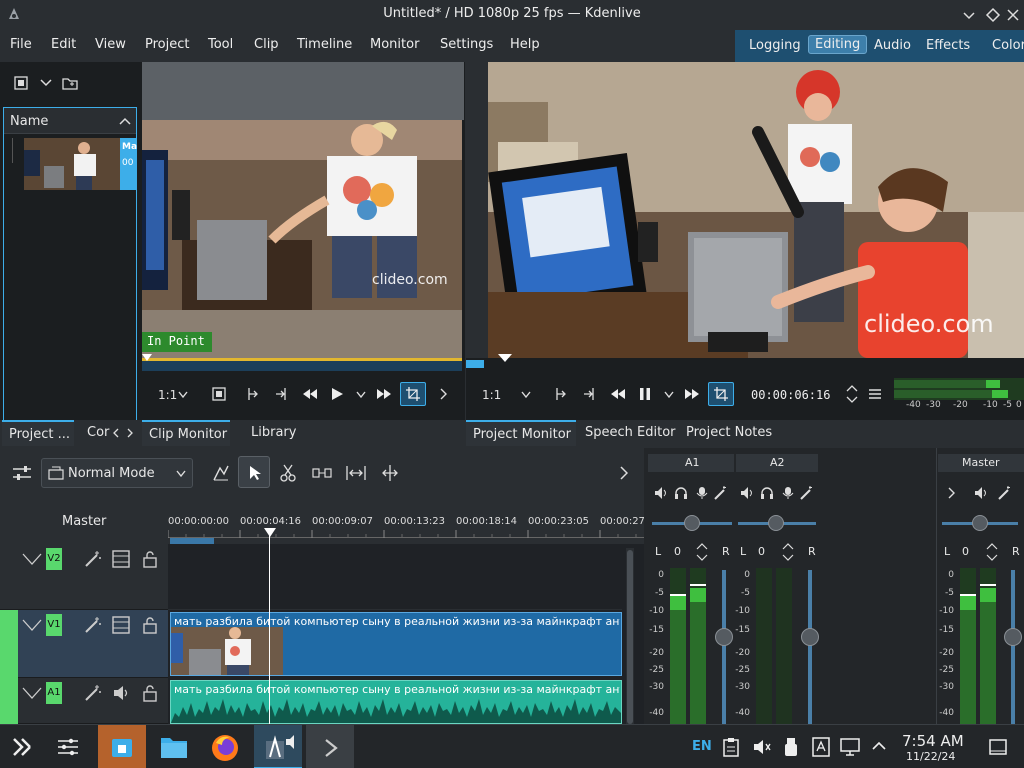 The image size is (1024, 768). What do you see at coordinates (220, 44) in the screenshot?
I see `menu-tool: Tool` at bounding box center [220, 44].